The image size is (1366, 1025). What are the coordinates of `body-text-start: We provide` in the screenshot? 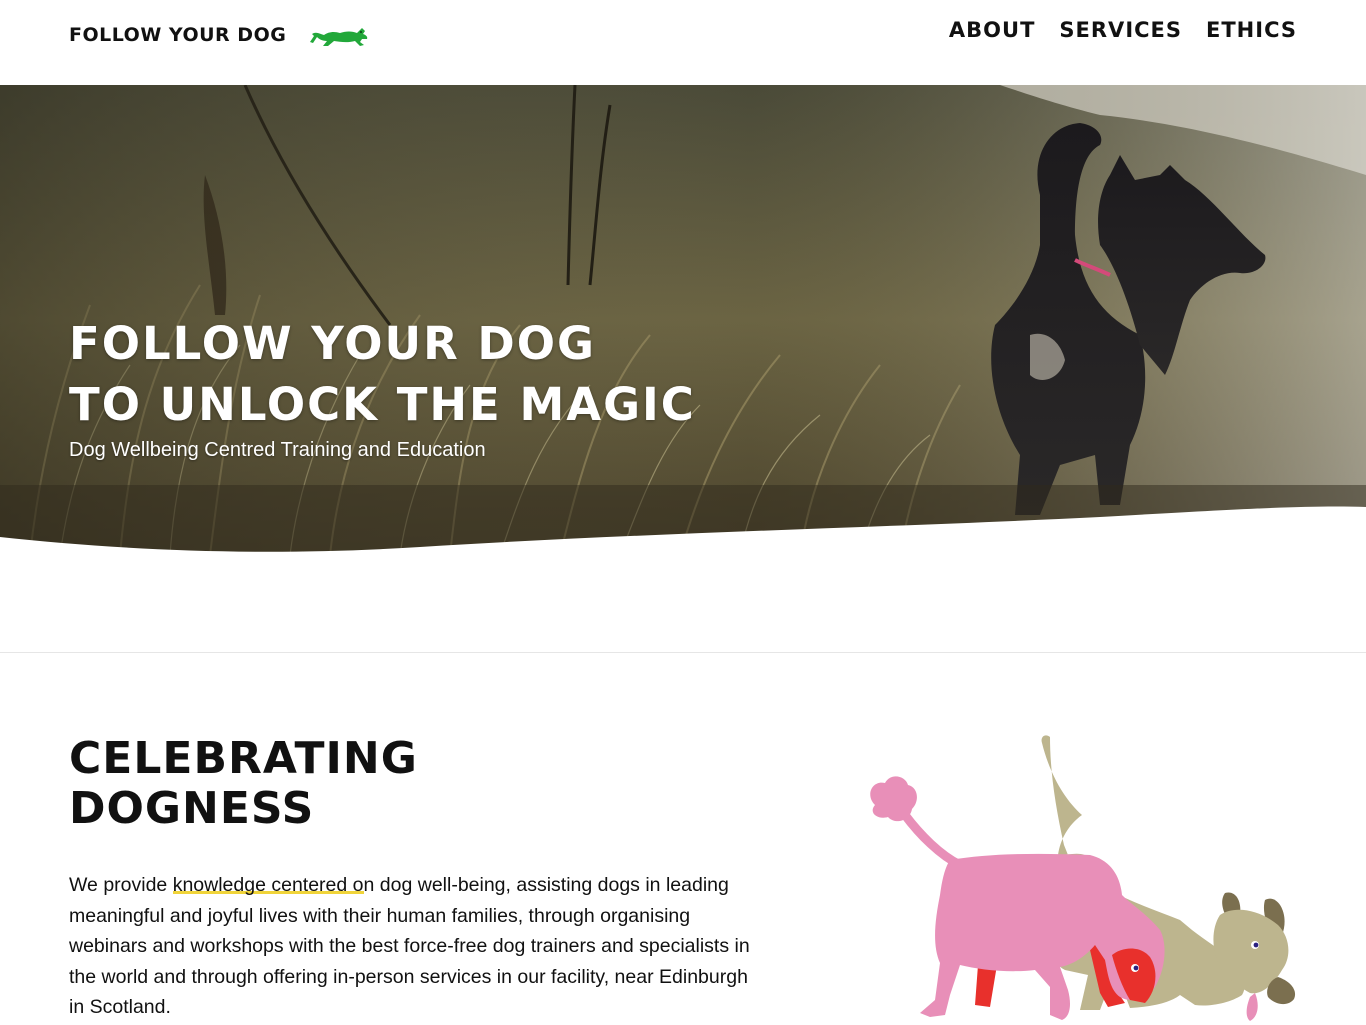 It's located at (121, 885).